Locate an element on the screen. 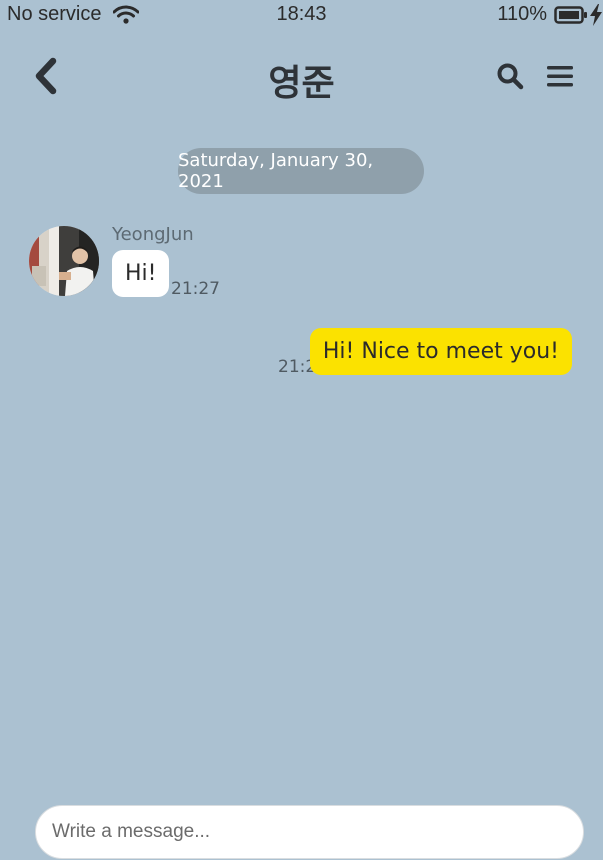  message-text: Hi! Nice to meet you! is located at coordinates (440, 351).